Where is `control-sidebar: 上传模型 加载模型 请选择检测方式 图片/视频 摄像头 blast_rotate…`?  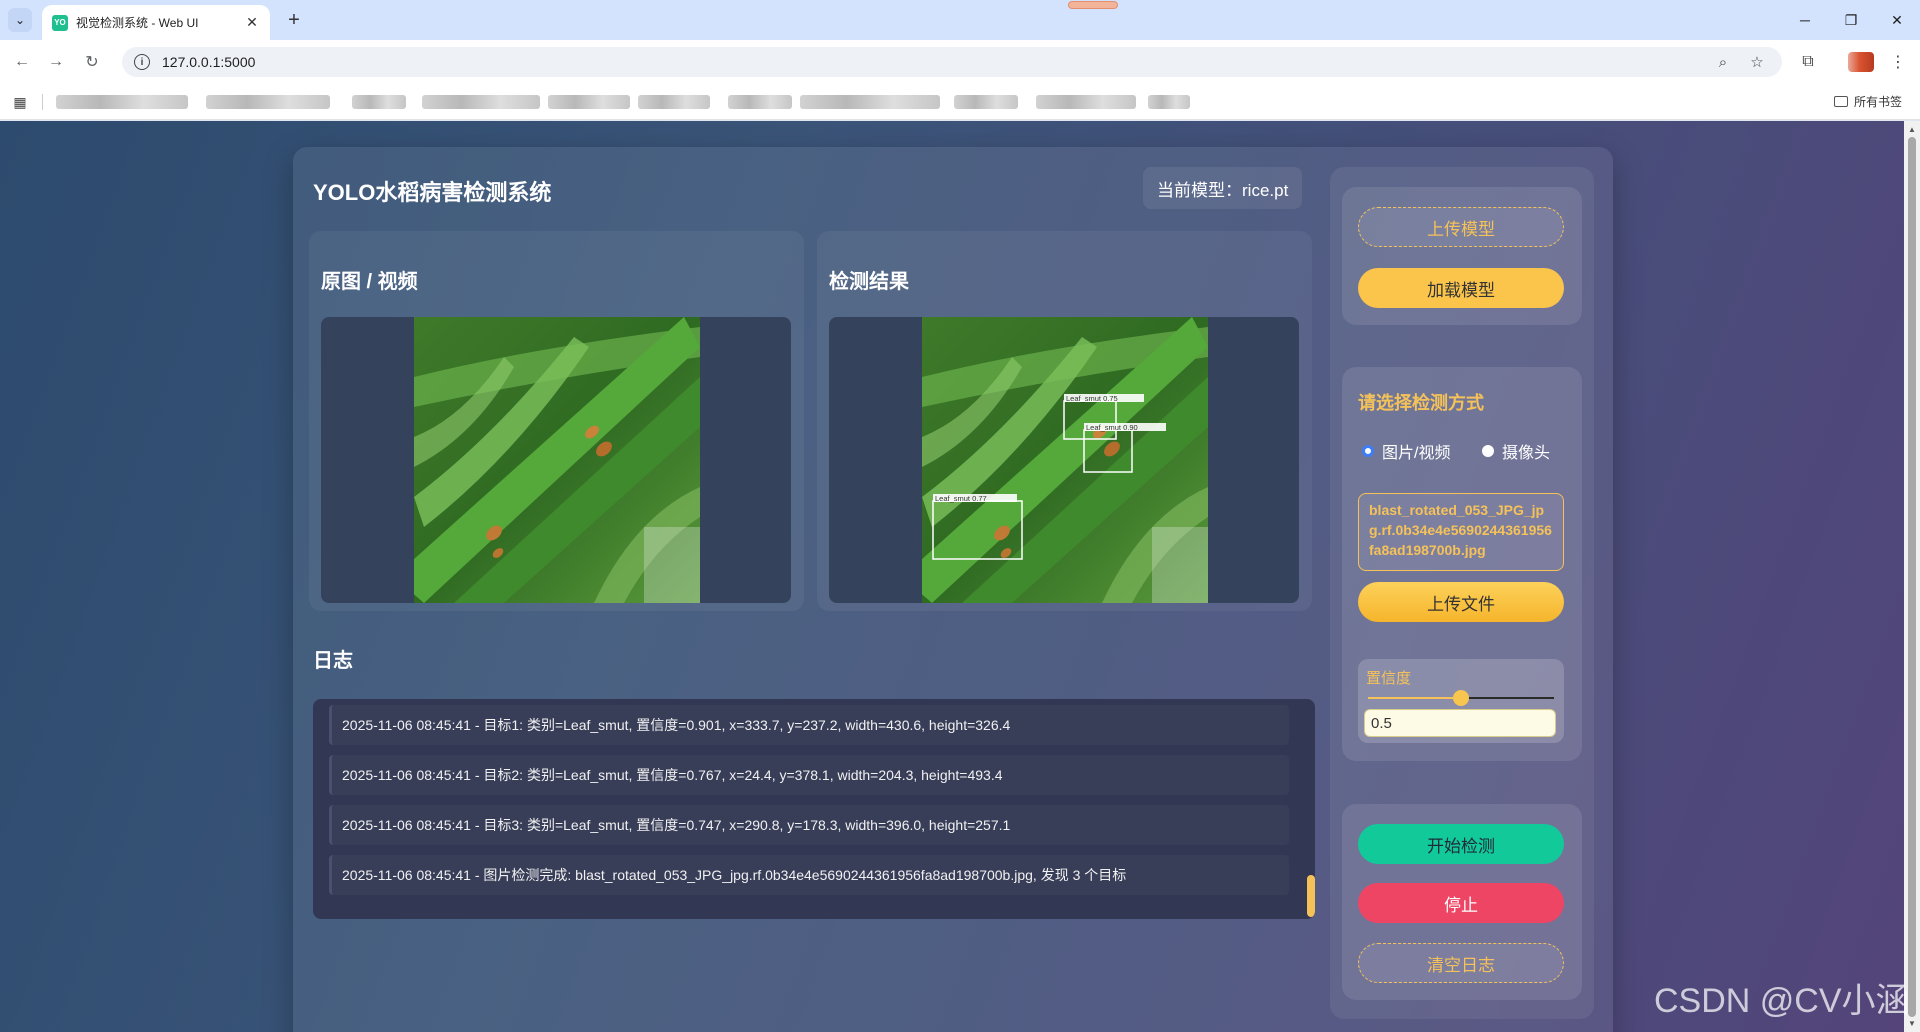
control-sidebar: 上传模型 加载模型 请选择检测方式 图片/视频 摄像头 blast_rotate… is located at coordinates (1462, 593).